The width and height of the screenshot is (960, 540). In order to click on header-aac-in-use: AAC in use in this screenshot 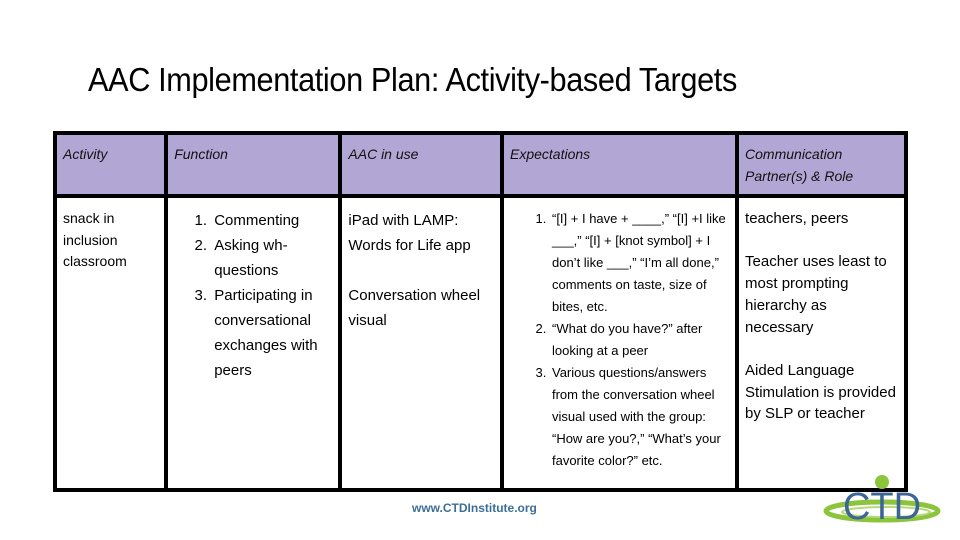, I will do `click(421, 164)`.